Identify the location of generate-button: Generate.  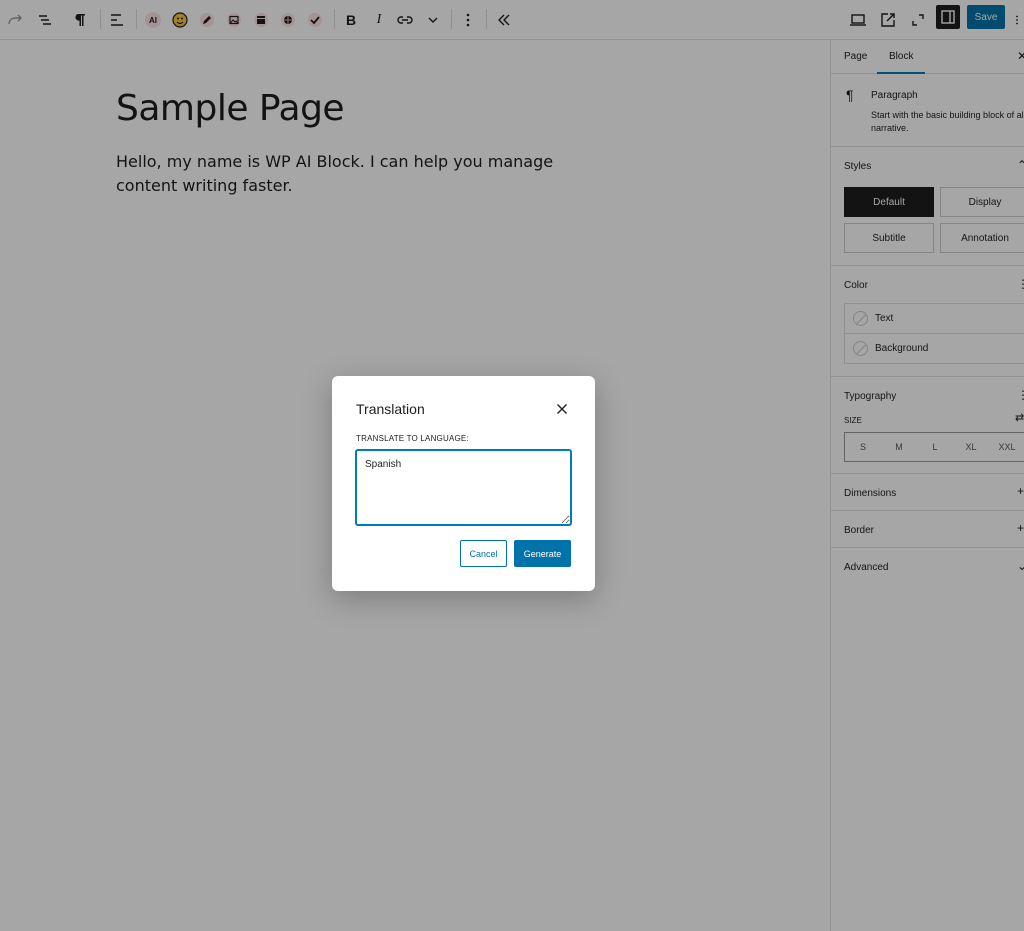
(542, 553).